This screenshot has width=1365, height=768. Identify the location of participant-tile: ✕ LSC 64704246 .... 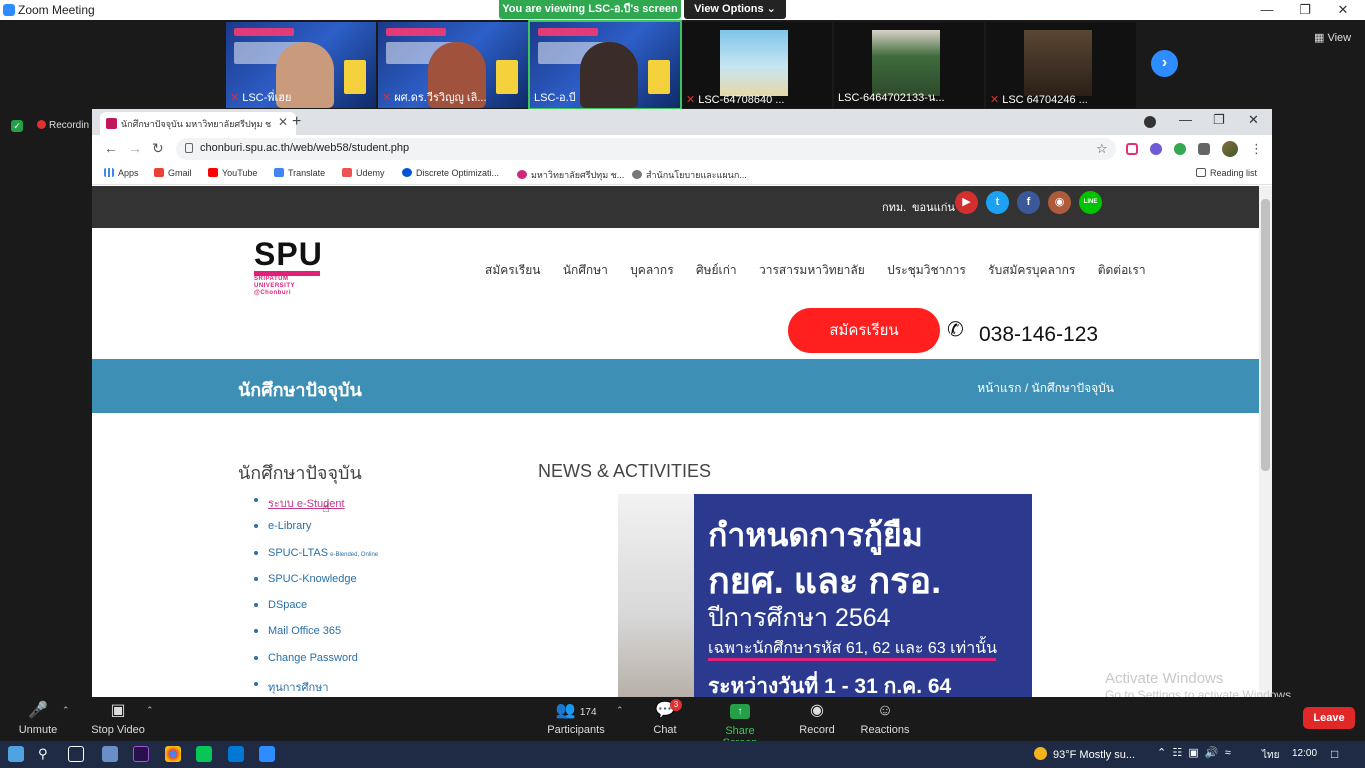
(1061, 65).